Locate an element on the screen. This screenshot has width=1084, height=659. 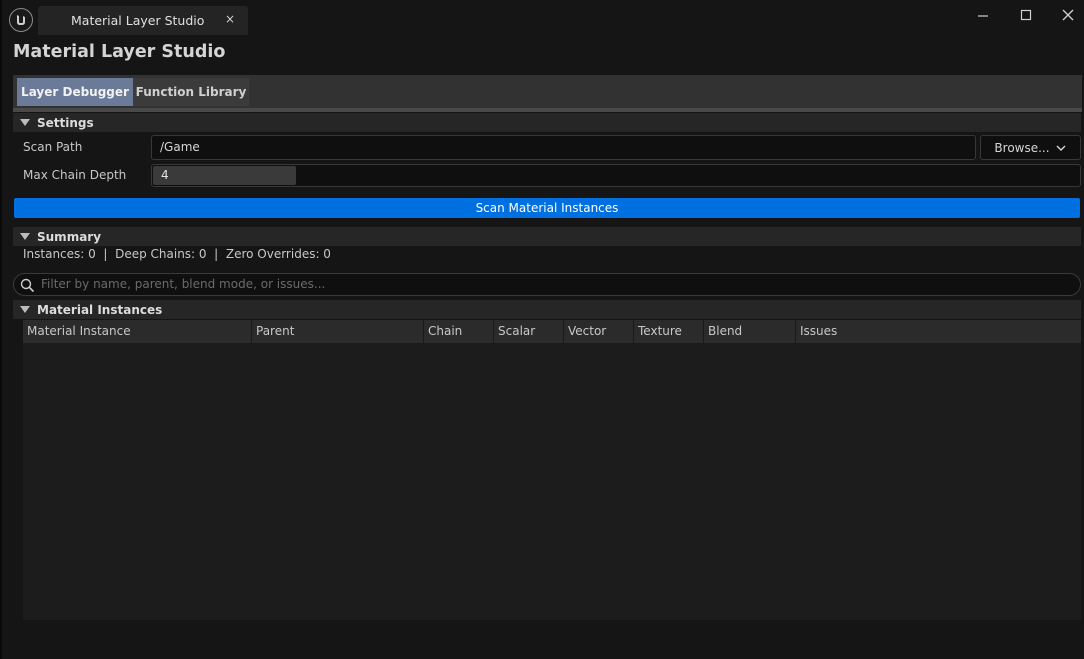
page-title: Material Layer Studio is located at coordinates (119, 52).